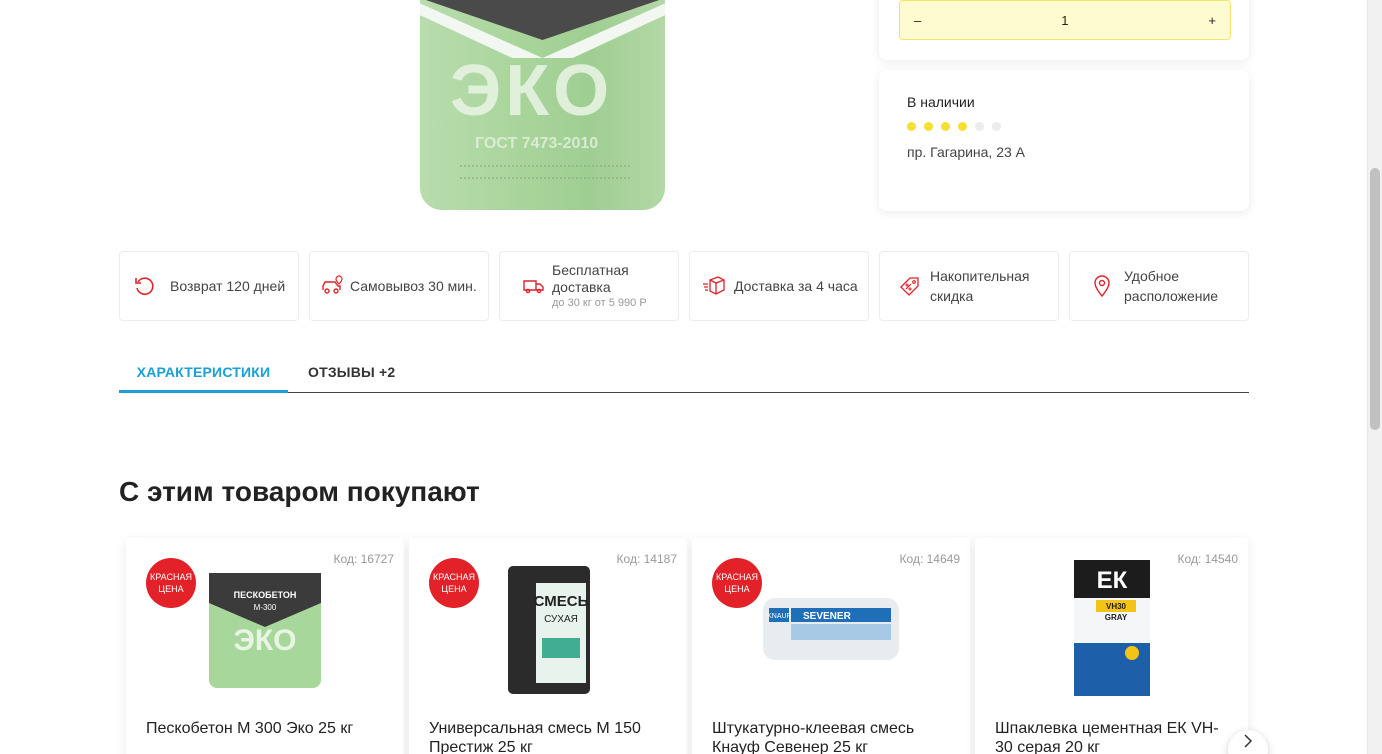  I want to click on feature-free-delivery: Бесплатная доставка до 30 кг от 5 990 Р, so click(589, 286).